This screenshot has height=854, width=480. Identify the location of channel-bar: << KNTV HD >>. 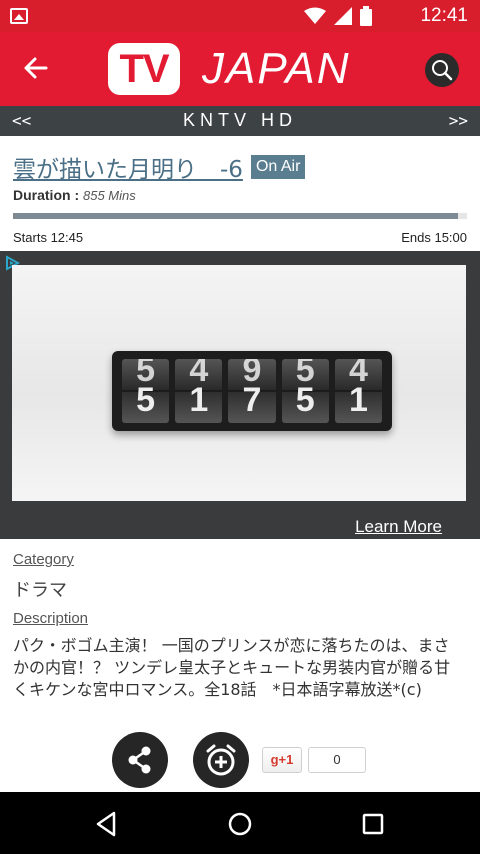
(240, 121).